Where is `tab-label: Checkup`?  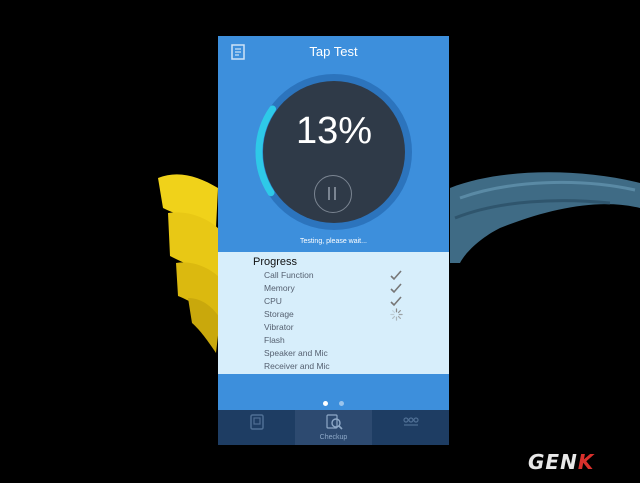 tab-label: Checkup is located at coordinates (333, 437).